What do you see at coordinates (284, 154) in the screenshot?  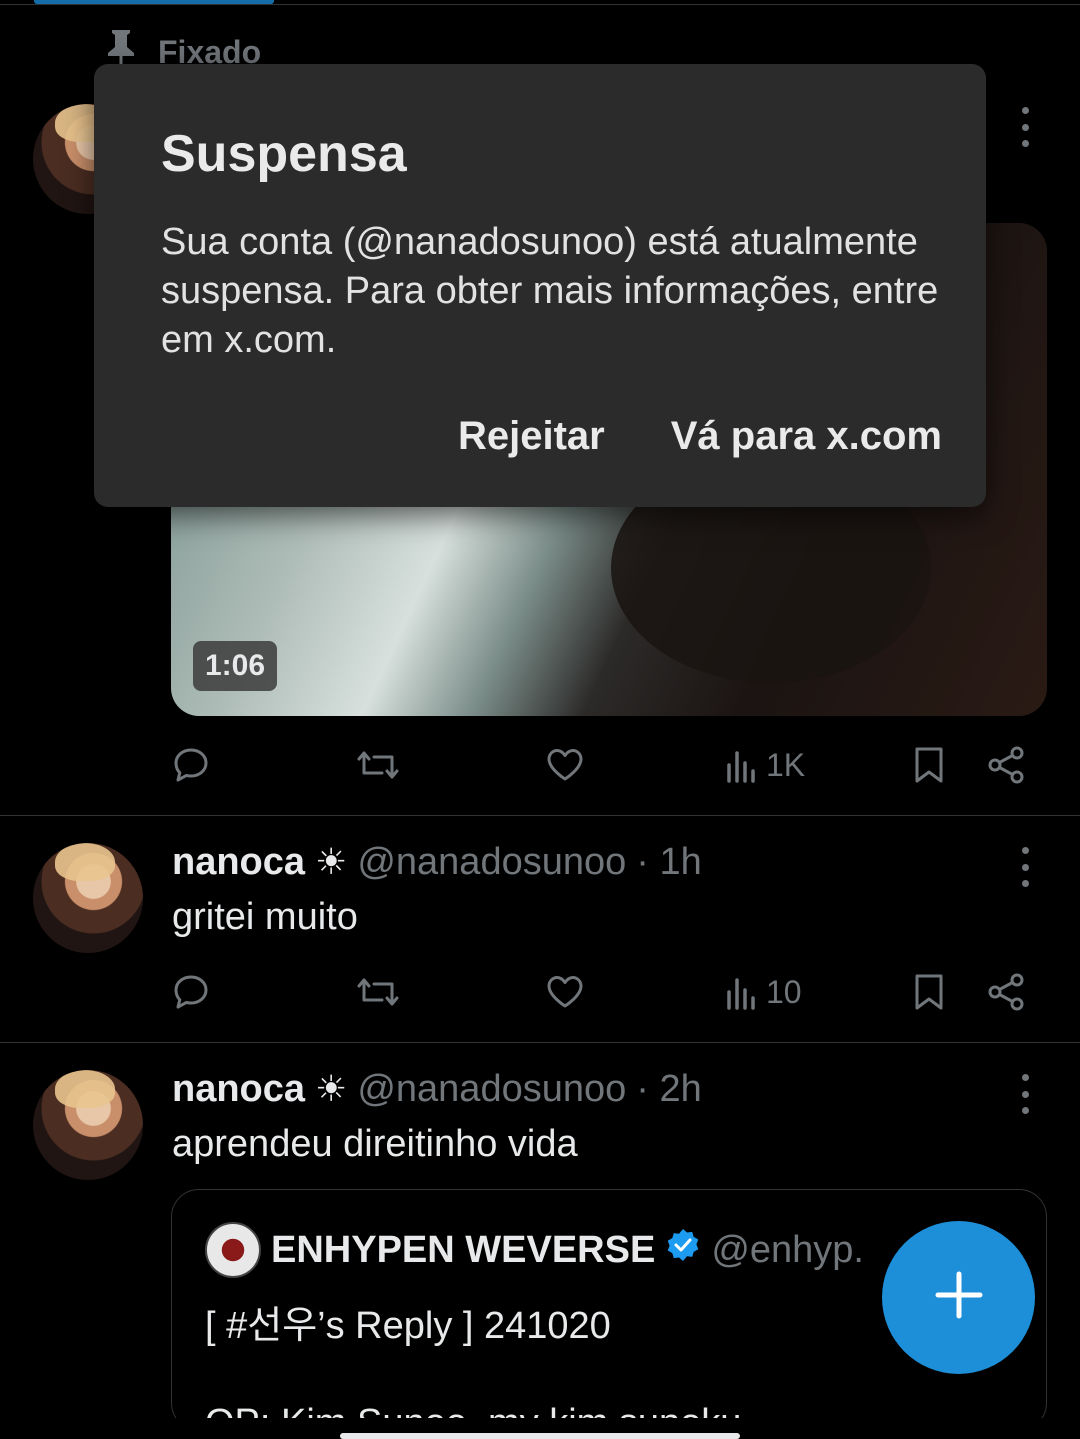 I see `dialog-title: Suspensa` at bounding box center [284, 154].